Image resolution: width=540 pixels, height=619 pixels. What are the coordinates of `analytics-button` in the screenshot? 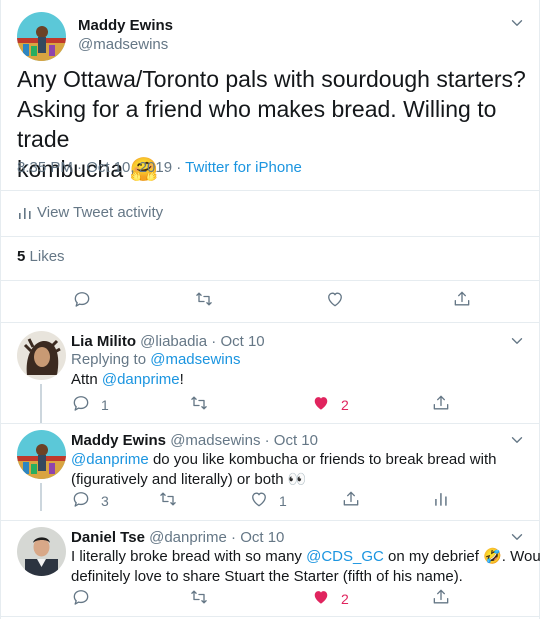 It's located at (441, 501).